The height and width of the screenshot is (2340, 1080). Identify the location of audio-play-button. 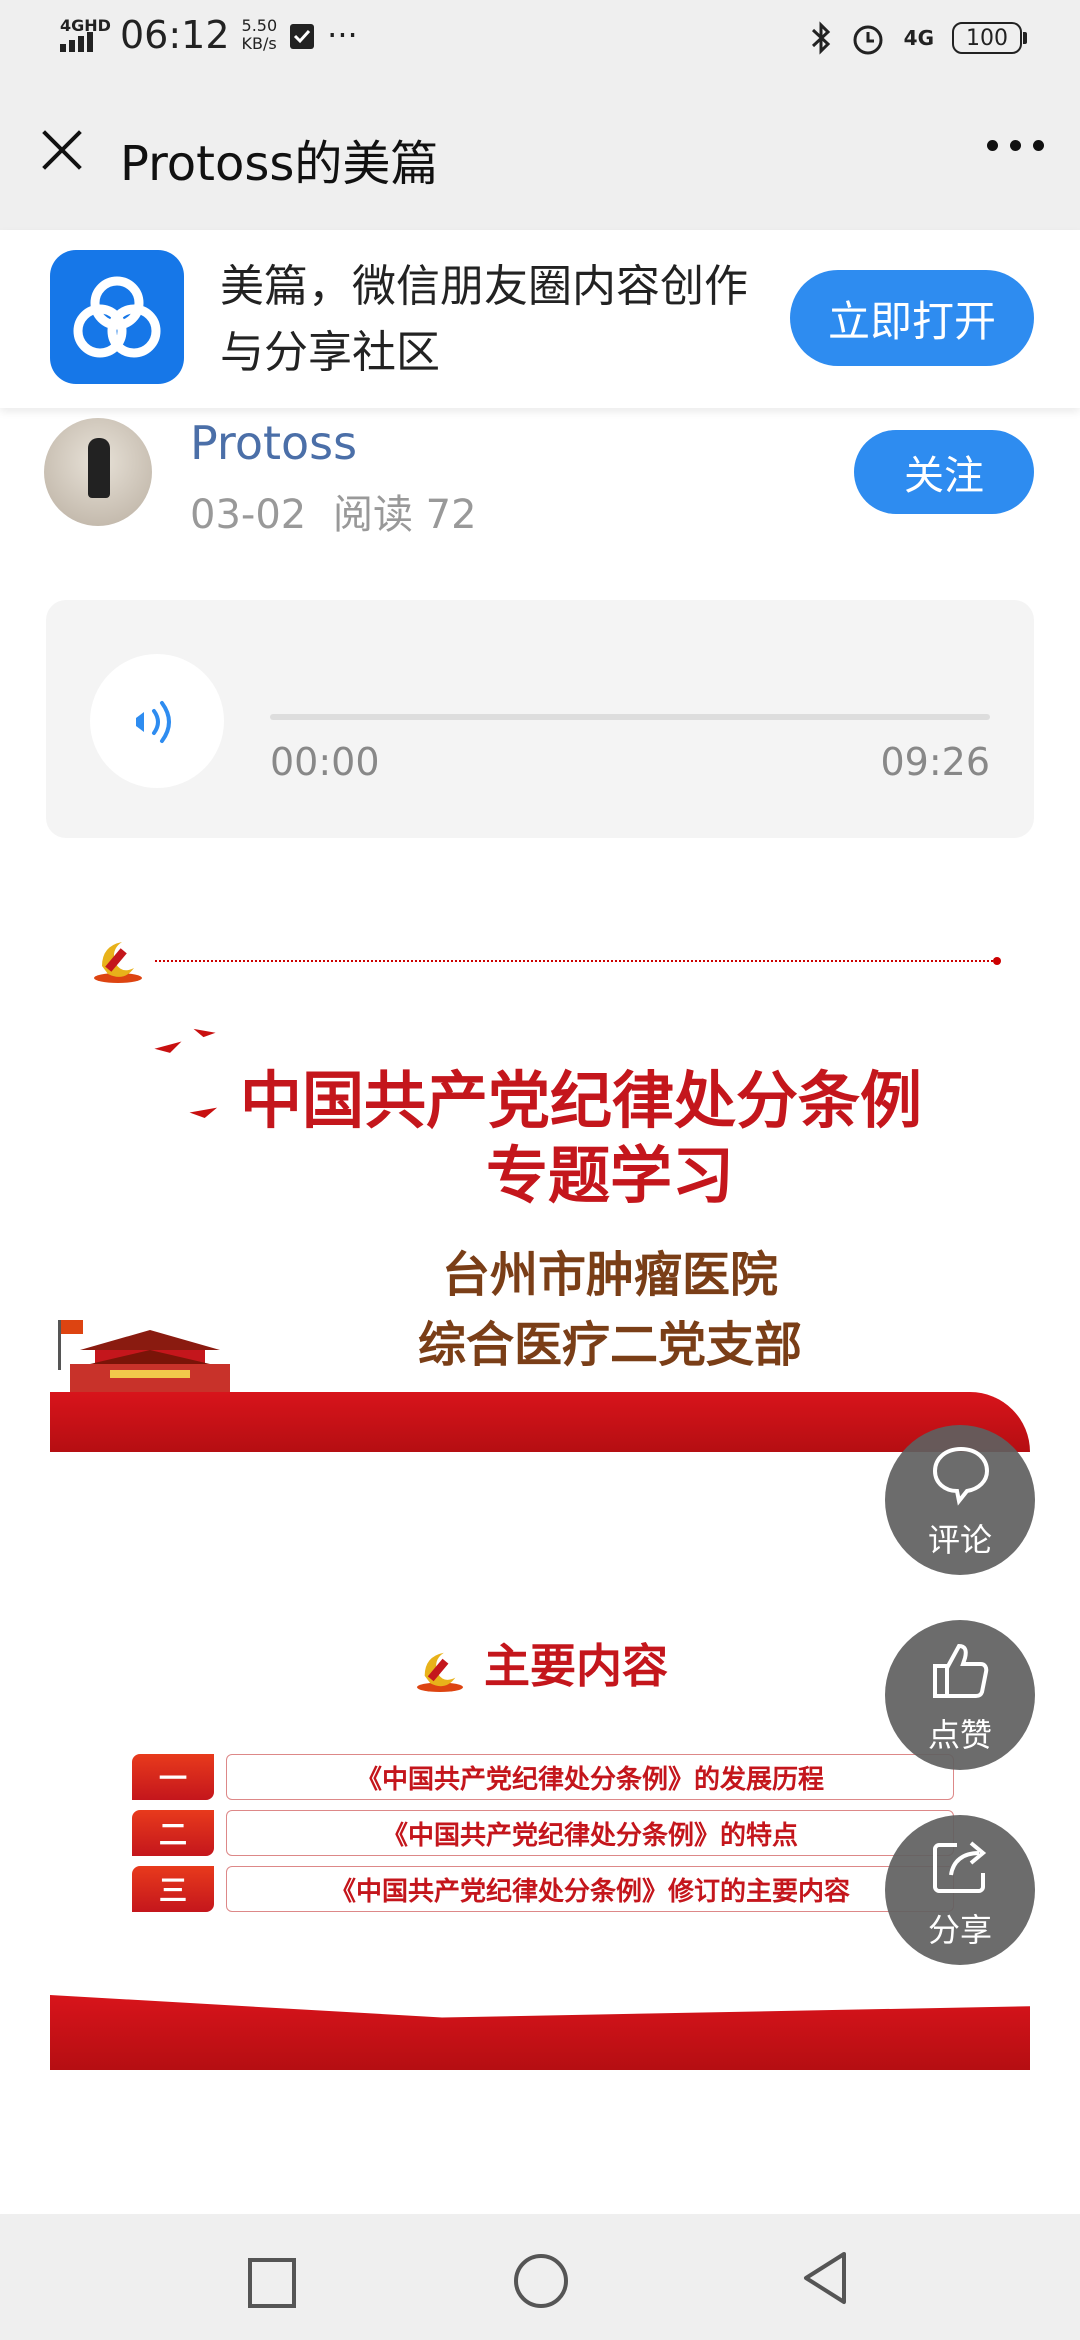
(157, 721).